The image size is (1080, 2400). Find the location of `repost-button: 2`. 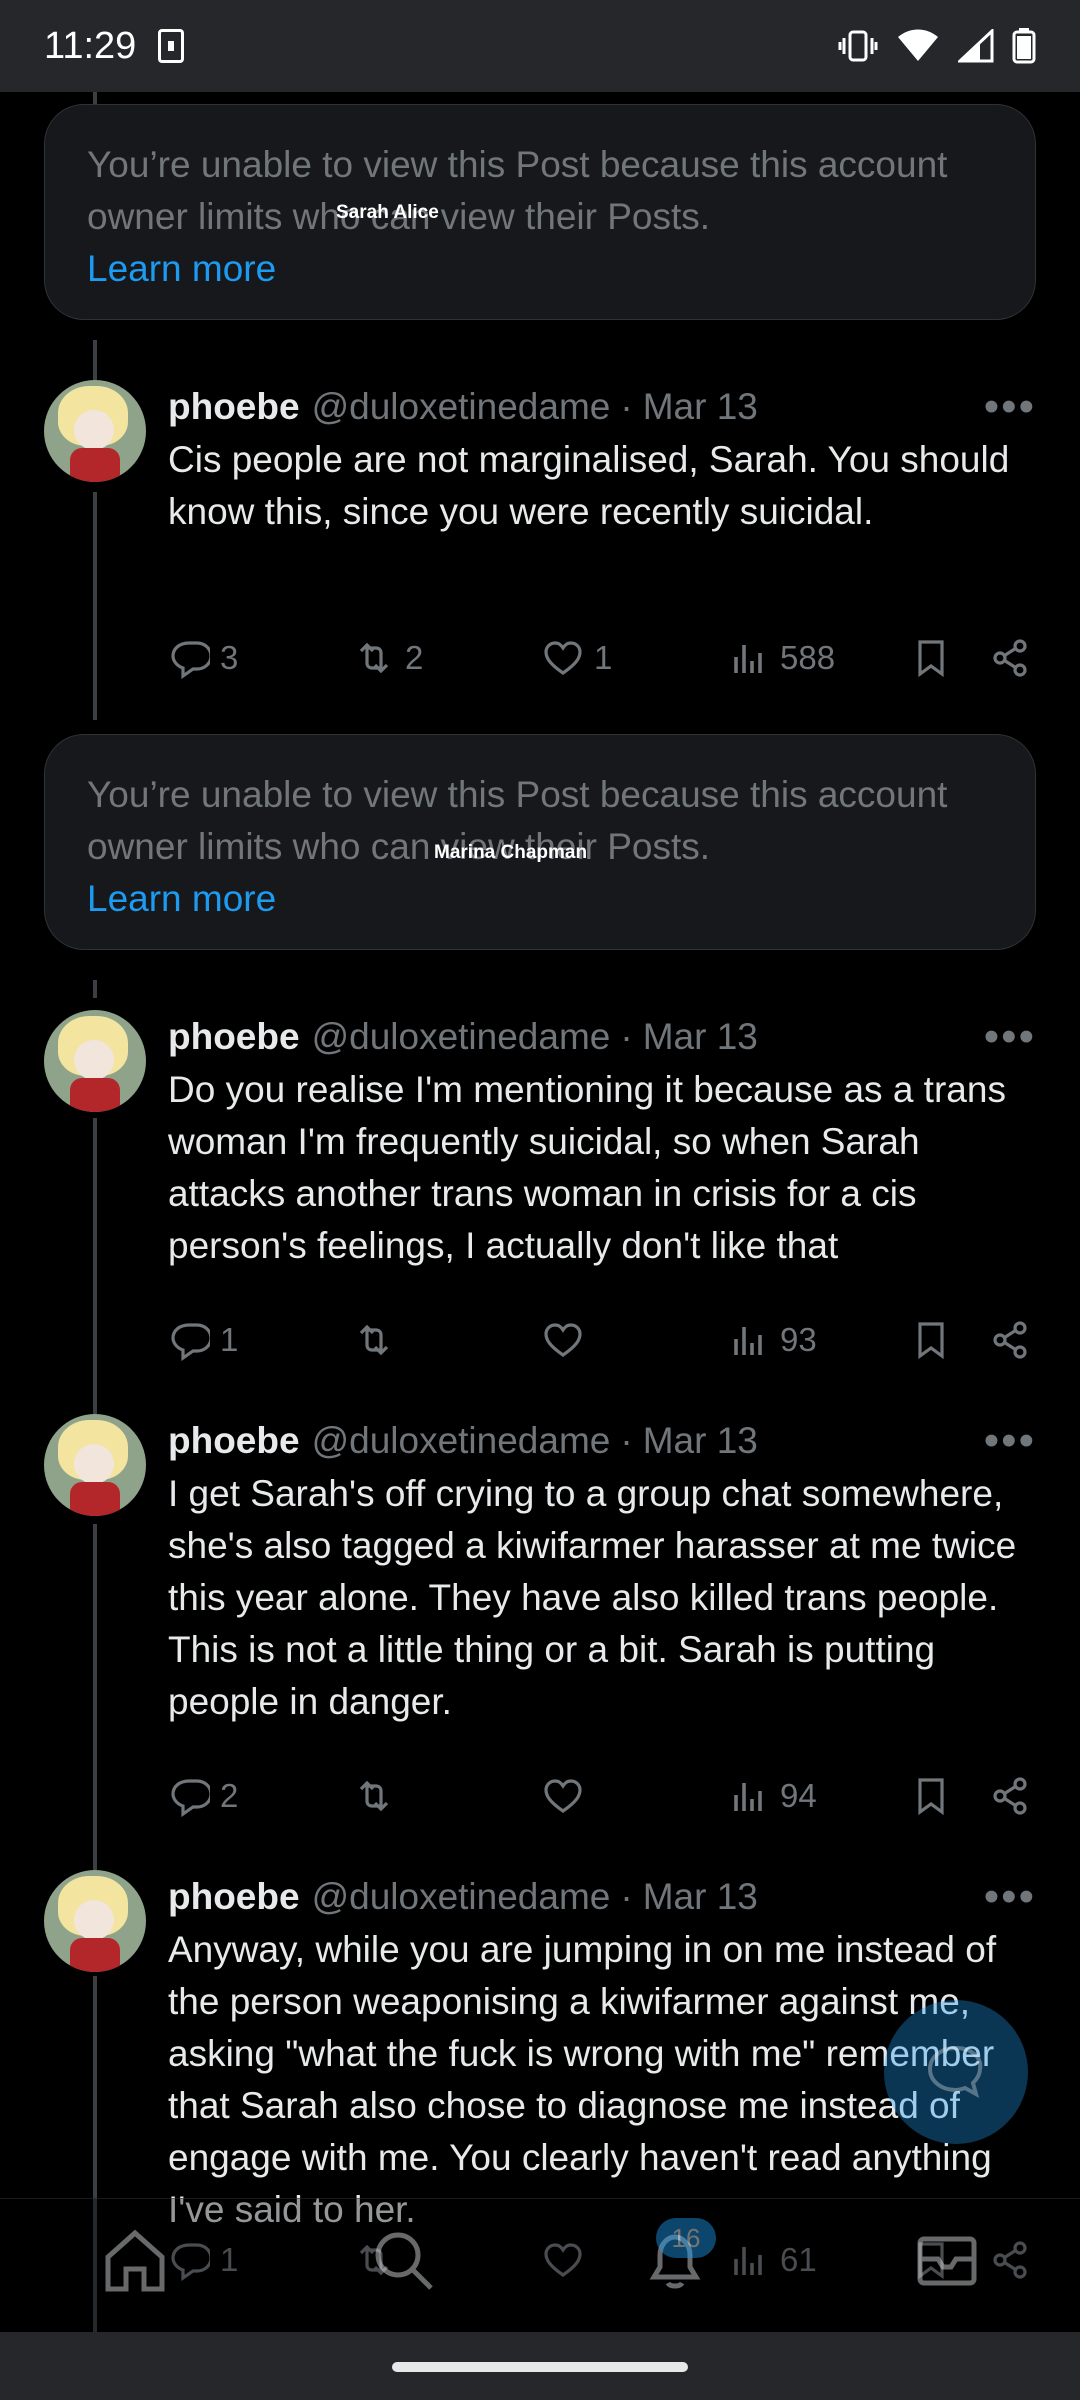

repost-button: 2 is located at coordinates (388, 658).